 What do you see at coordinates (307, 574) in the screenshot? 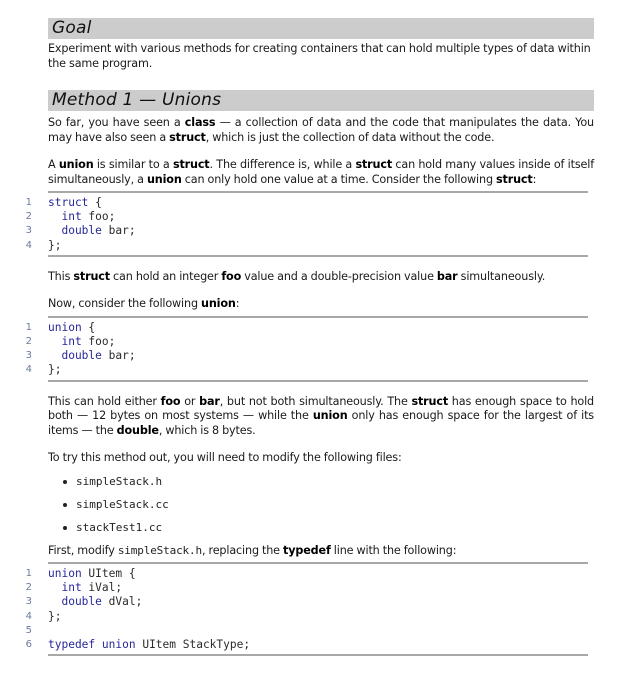
I see `code-line: 1 union UItem {` at bounding box center [307, 574].